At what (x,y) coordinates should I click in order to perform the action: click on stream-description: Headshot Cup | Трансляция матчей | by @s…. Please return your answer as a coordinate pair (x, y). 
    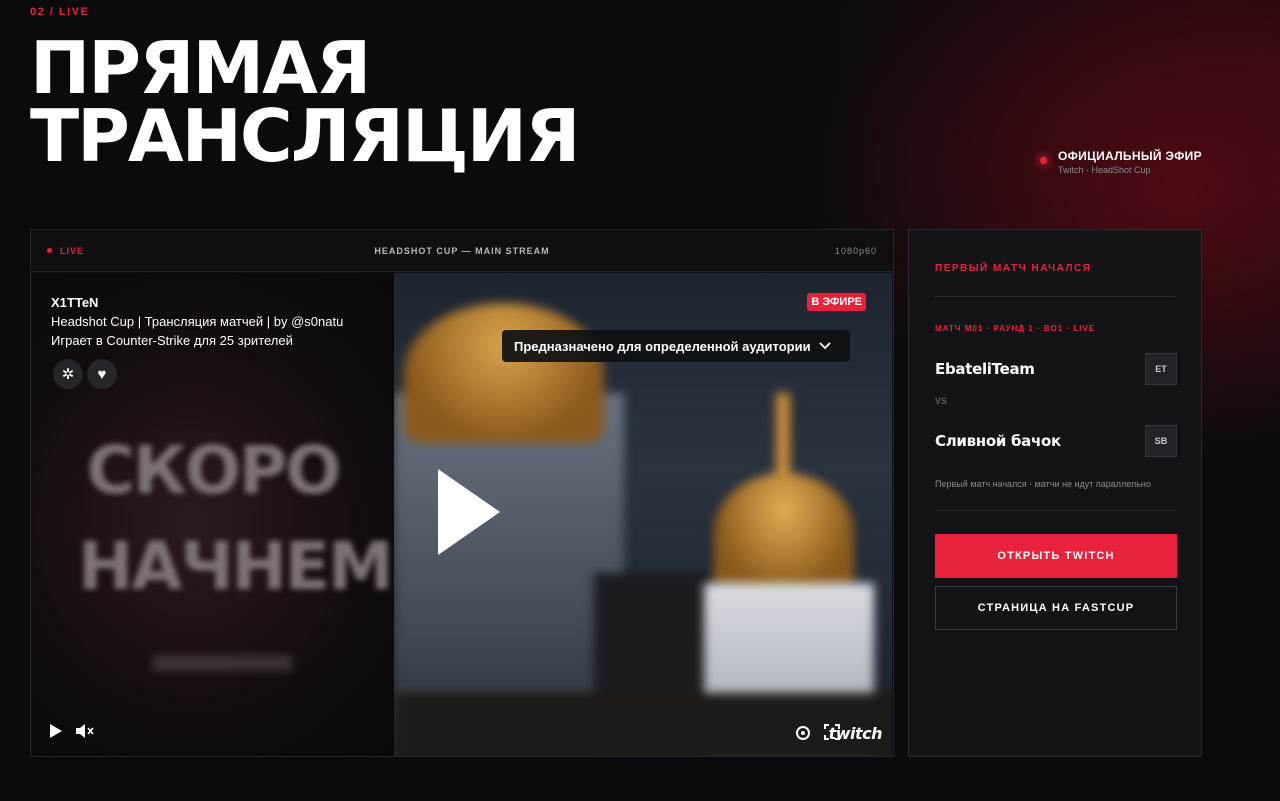
    Looking at the image, I should click on (197, 321).